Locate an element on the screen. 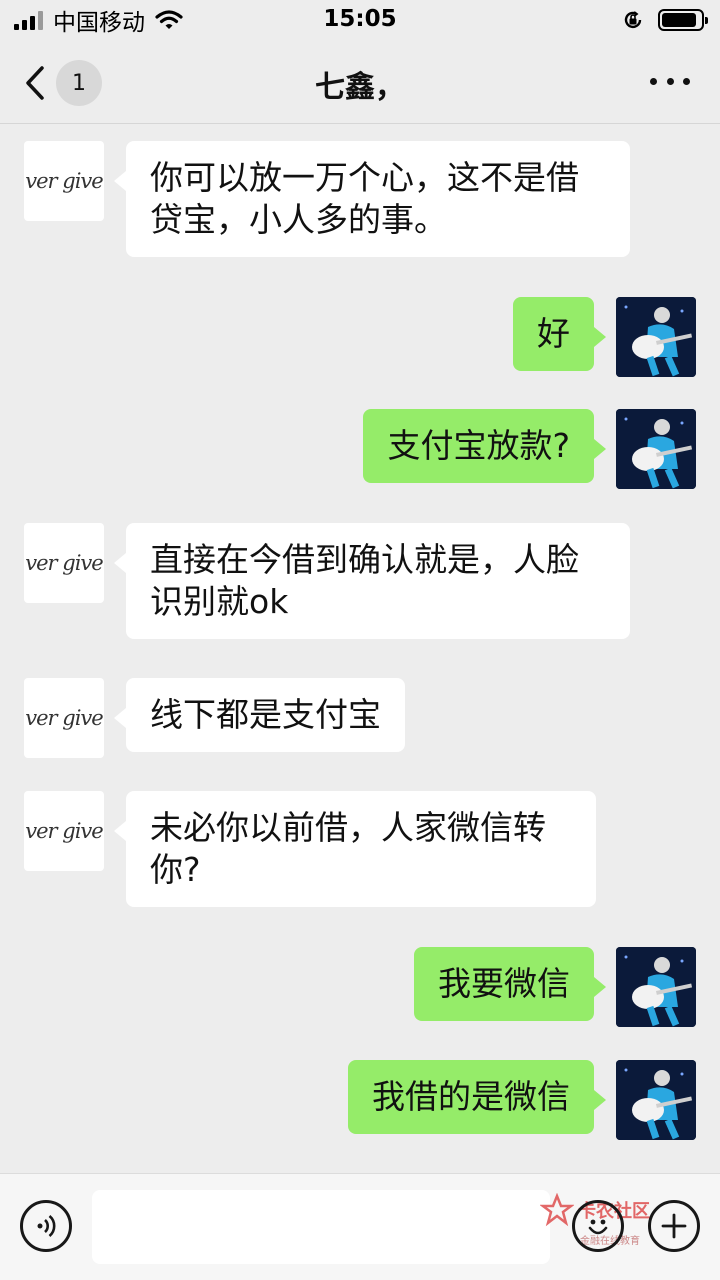 This screenshot has height=1280, width=720. message-text: 未必你以前借，人家微信转你? is located at coordinates (348, 848).